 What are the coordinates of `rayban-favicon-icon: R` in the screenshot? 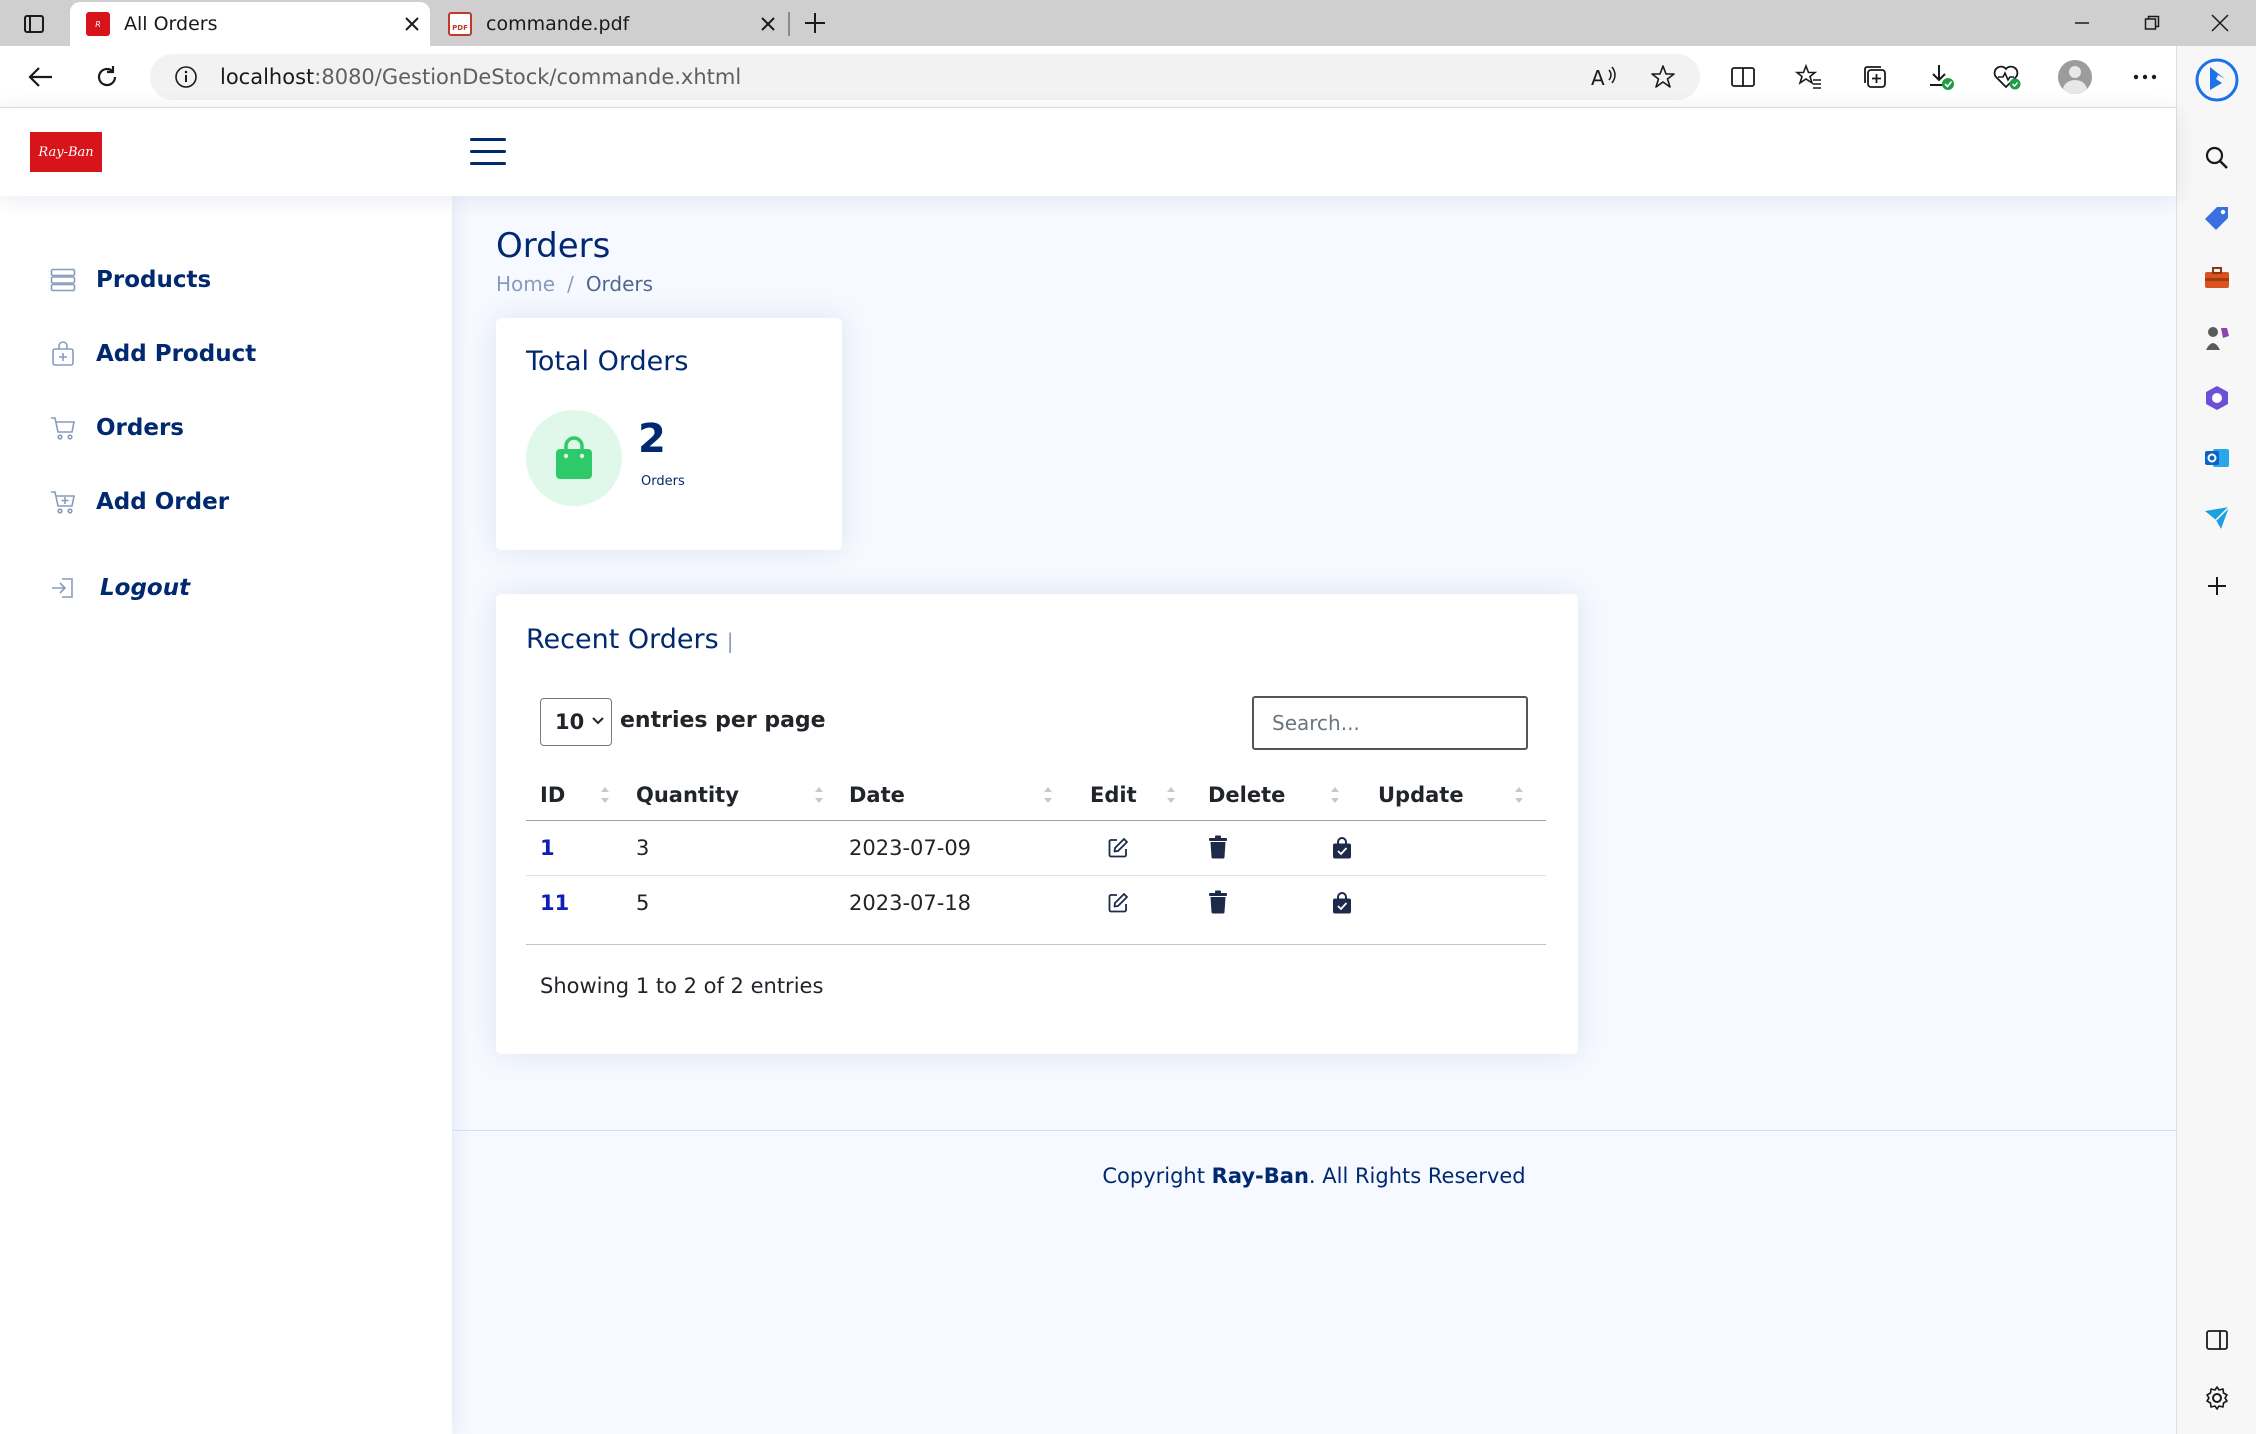 It's located at (98, 24).